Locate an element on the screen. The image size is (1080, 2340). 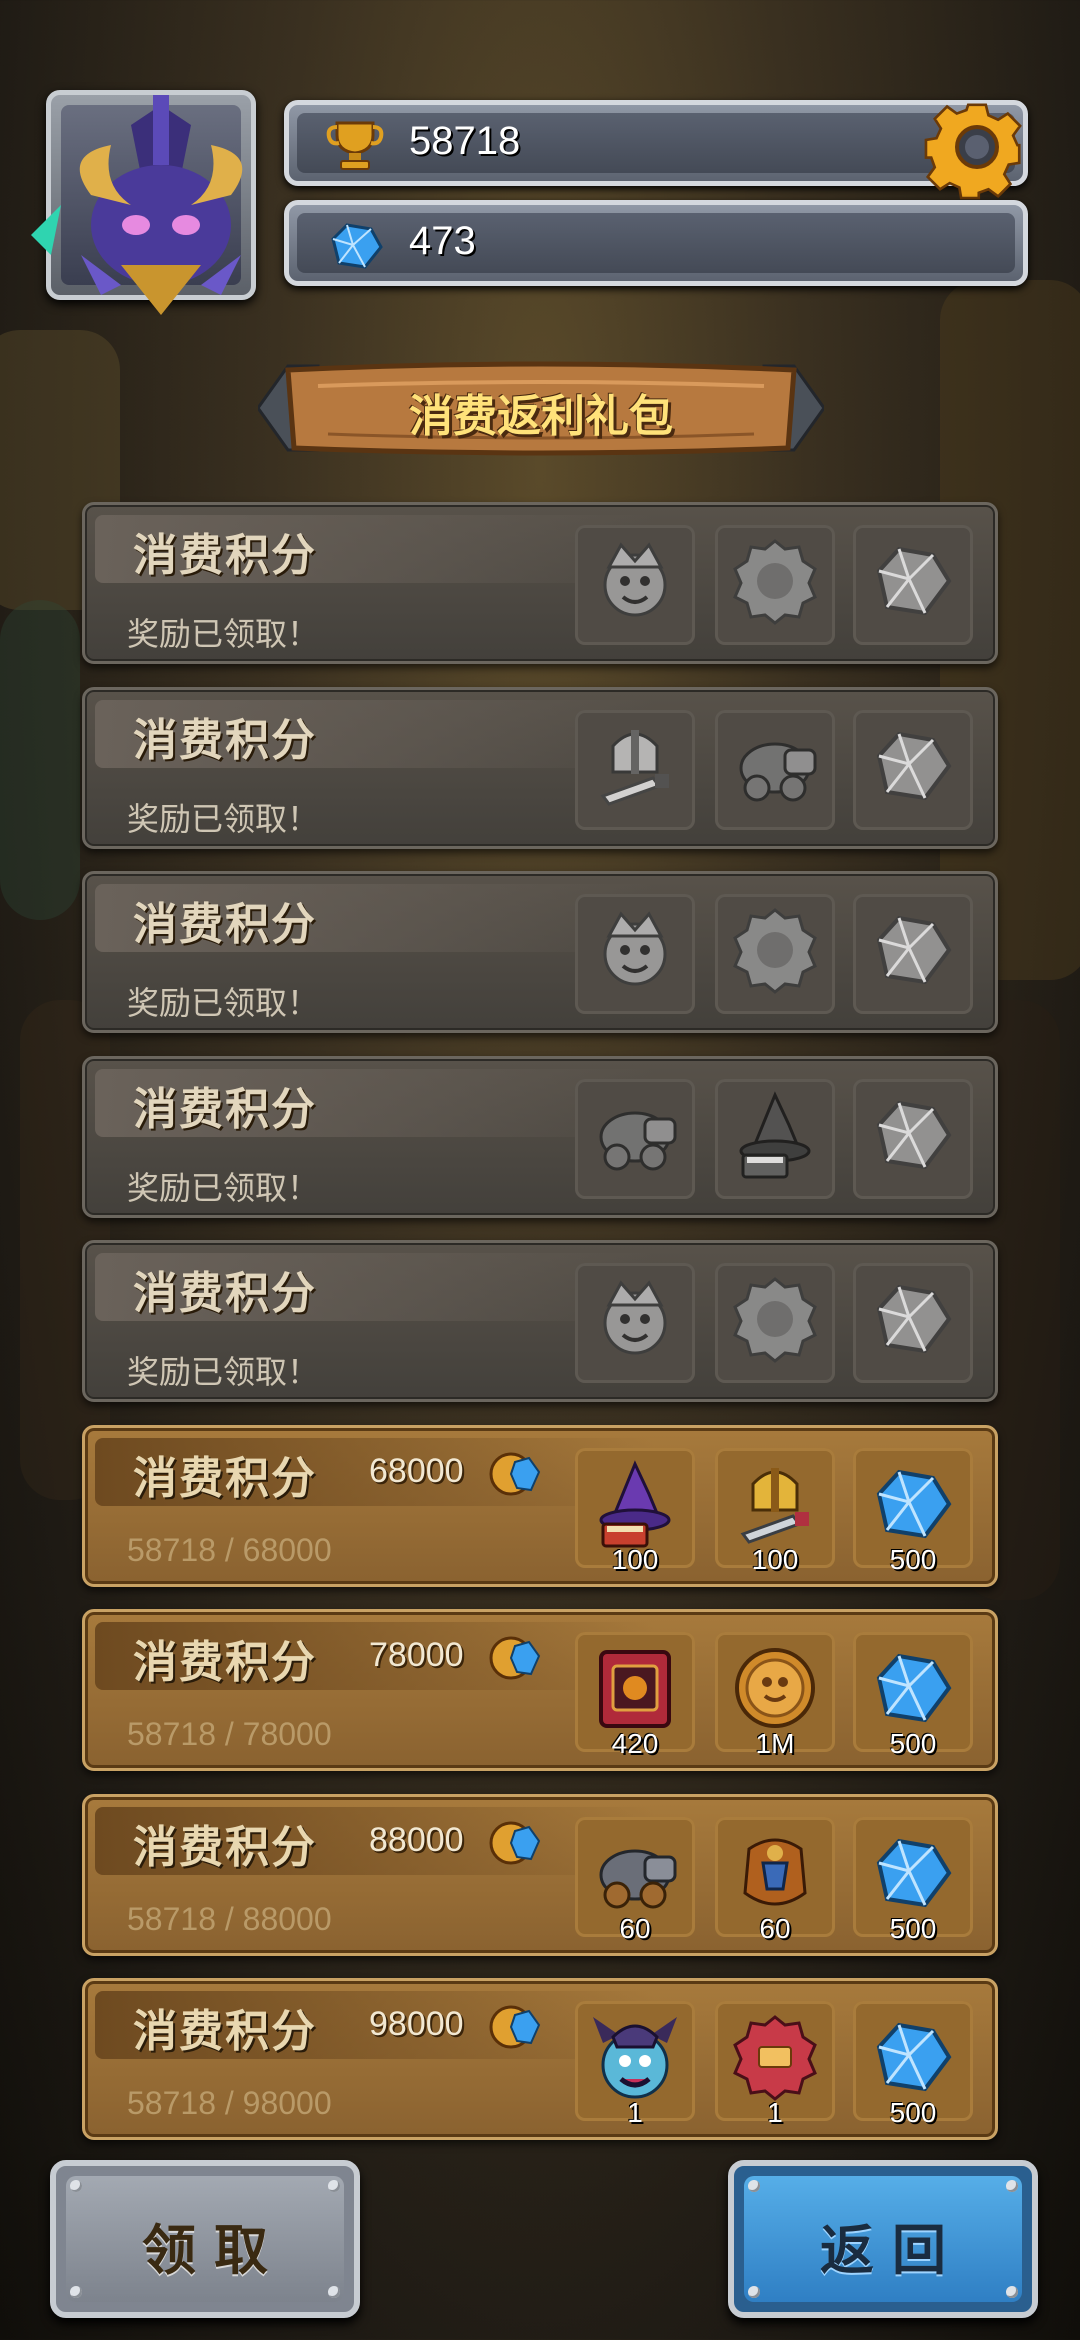
armor-icon is located at coordinates (775, 1871).